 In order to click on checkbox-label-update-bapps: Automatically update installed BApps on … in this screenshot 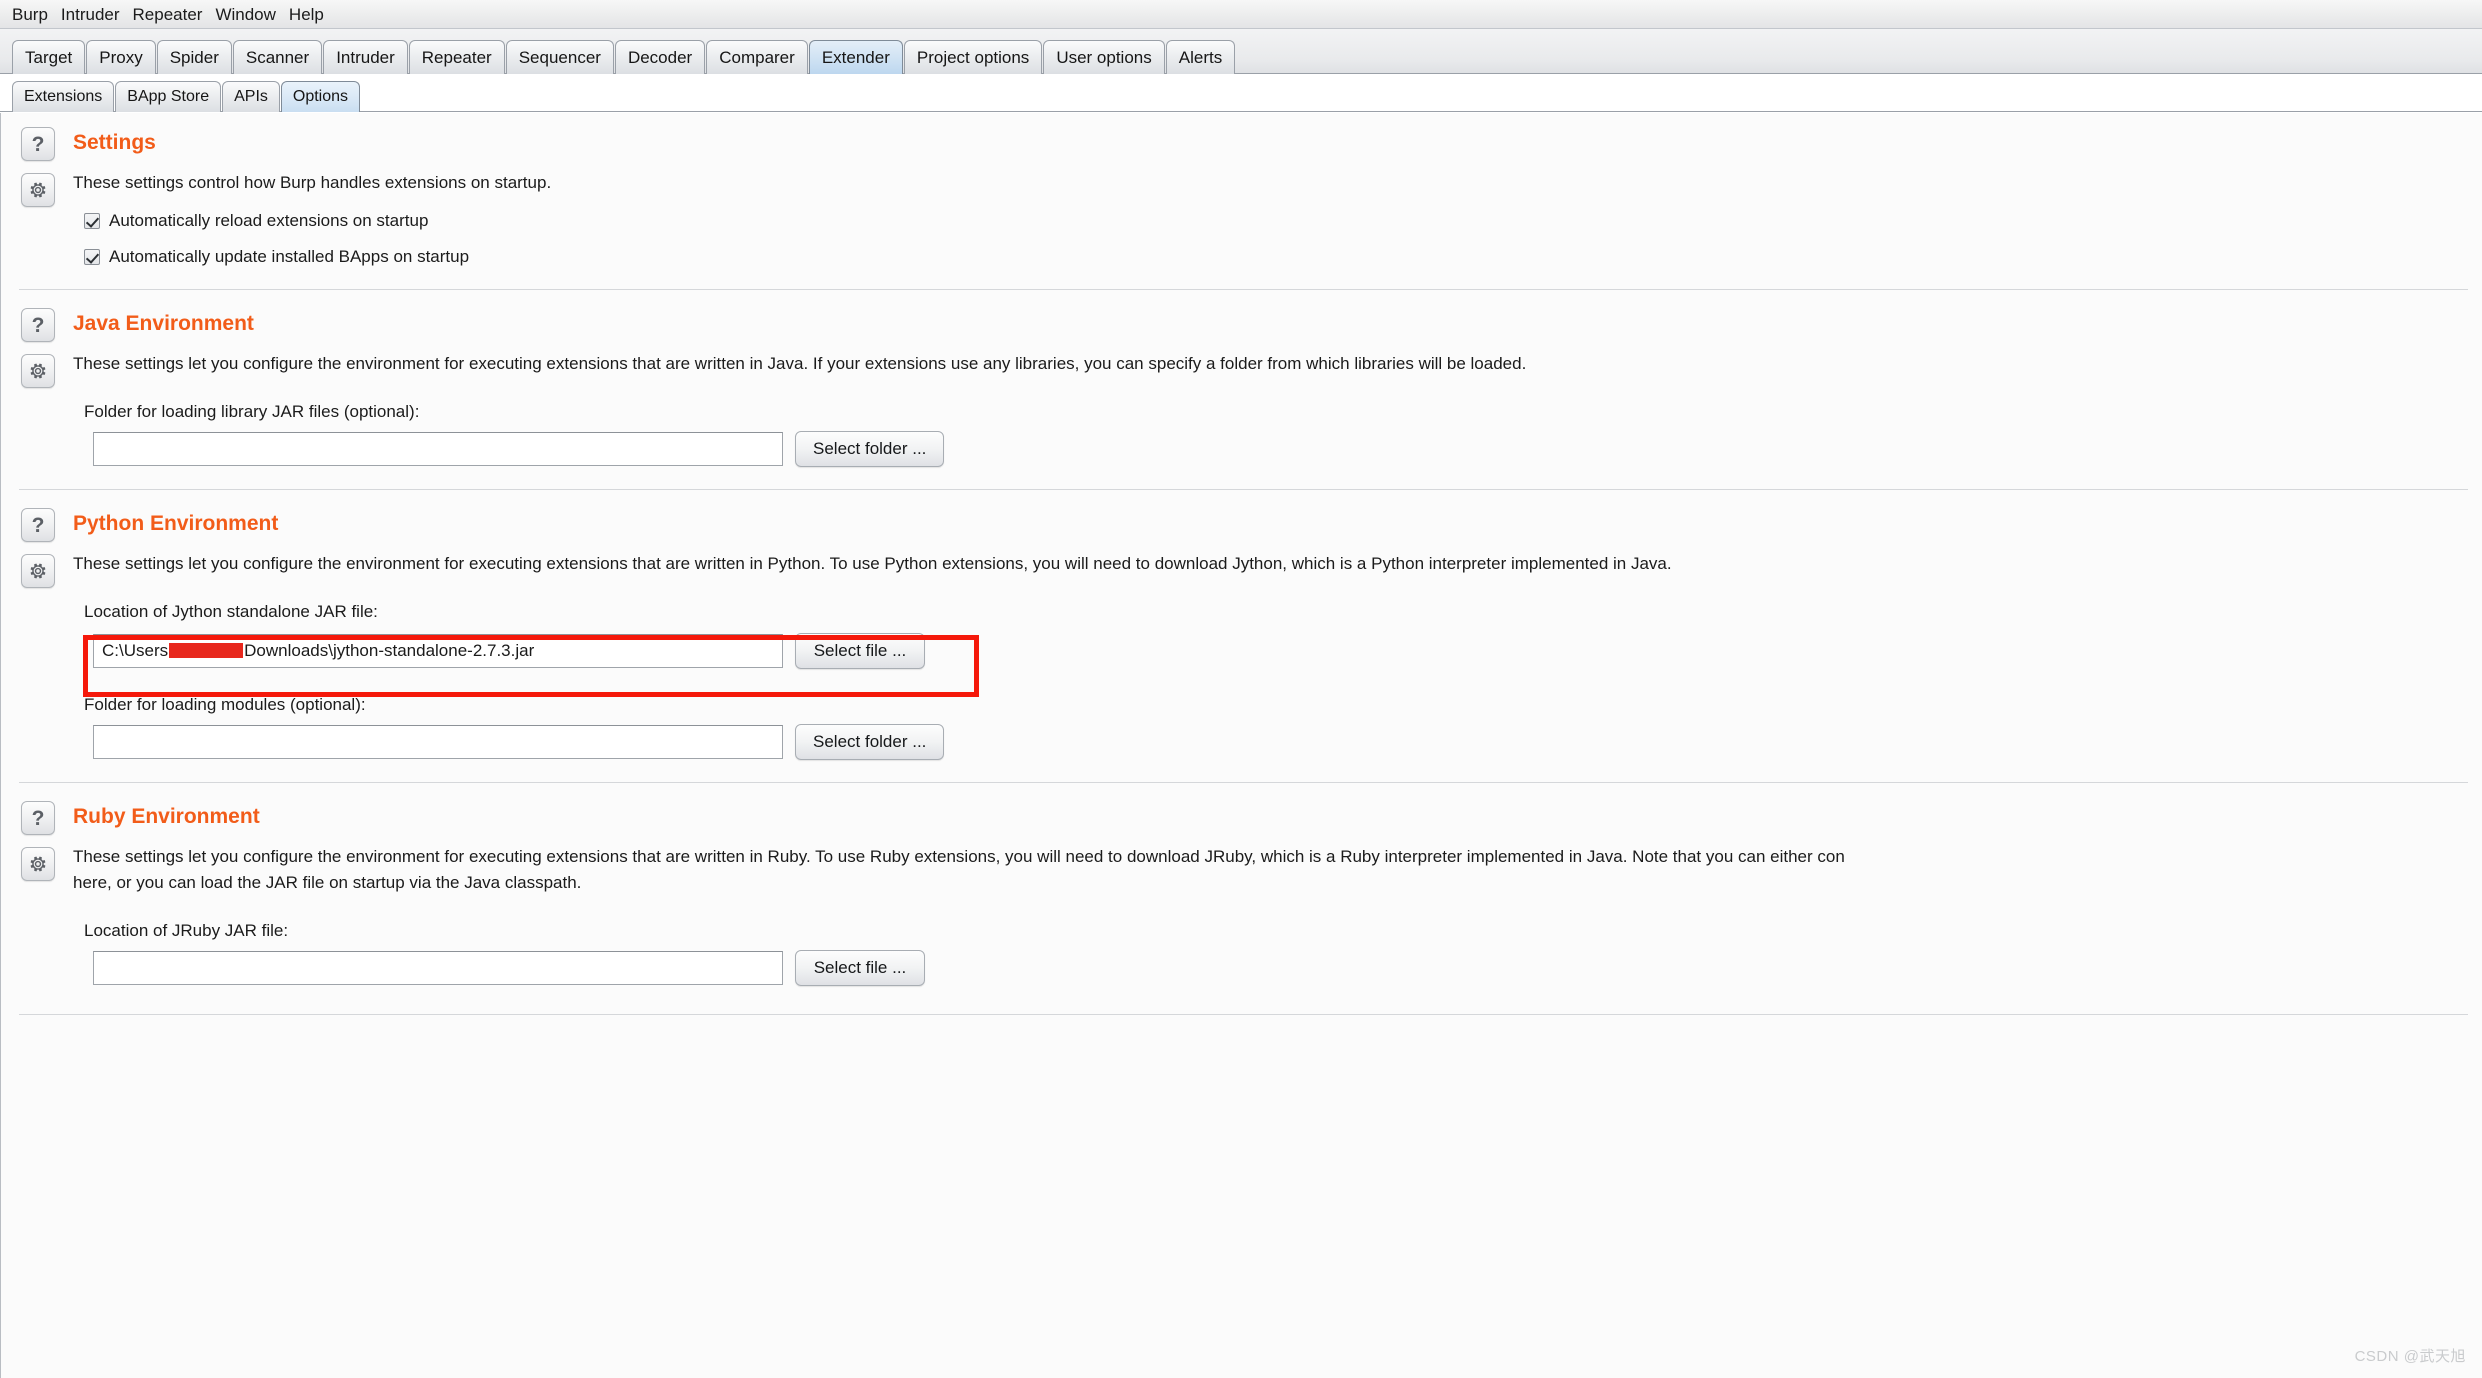, I will do `click(289, 256)`.